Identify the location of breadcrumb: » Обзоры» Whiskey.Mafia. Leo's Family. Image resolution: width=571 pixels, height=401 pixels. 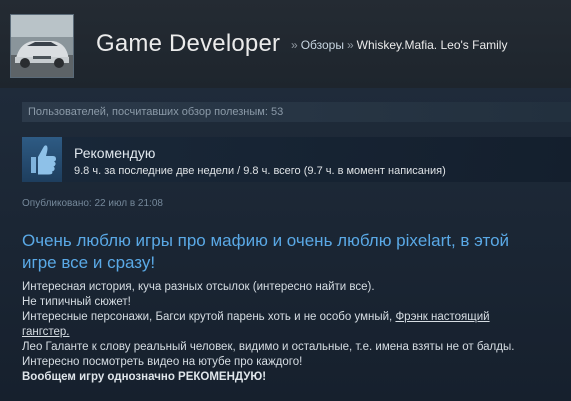
(397, 45).